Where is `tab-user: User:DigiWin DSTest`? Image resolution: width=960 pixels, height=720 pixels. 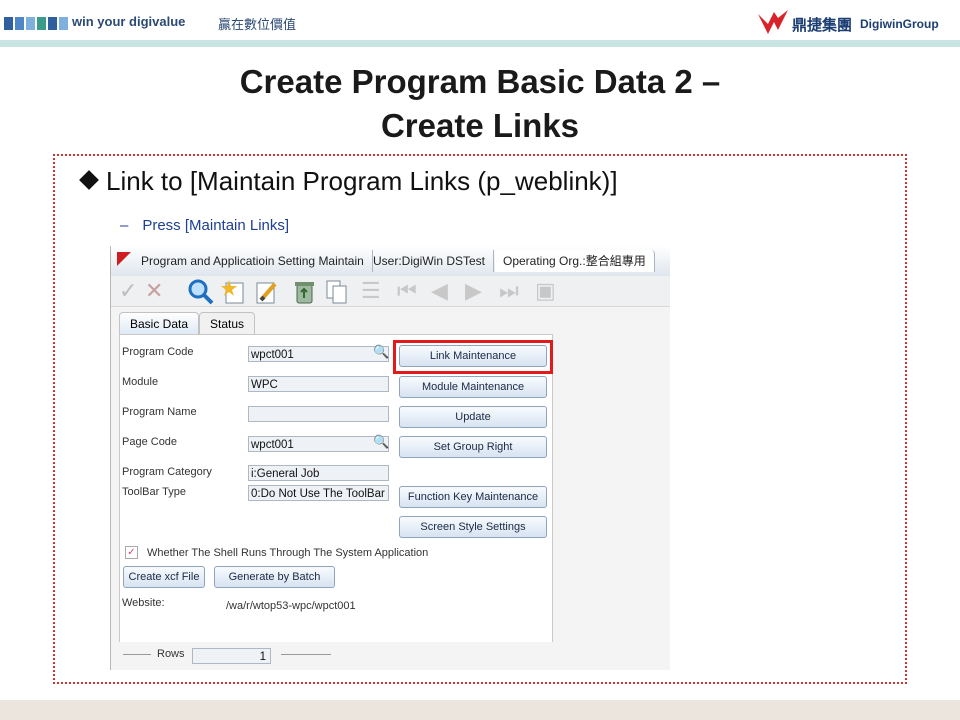
tab-user: User:DigiWin DSTest is located at coordinates (430, 261).